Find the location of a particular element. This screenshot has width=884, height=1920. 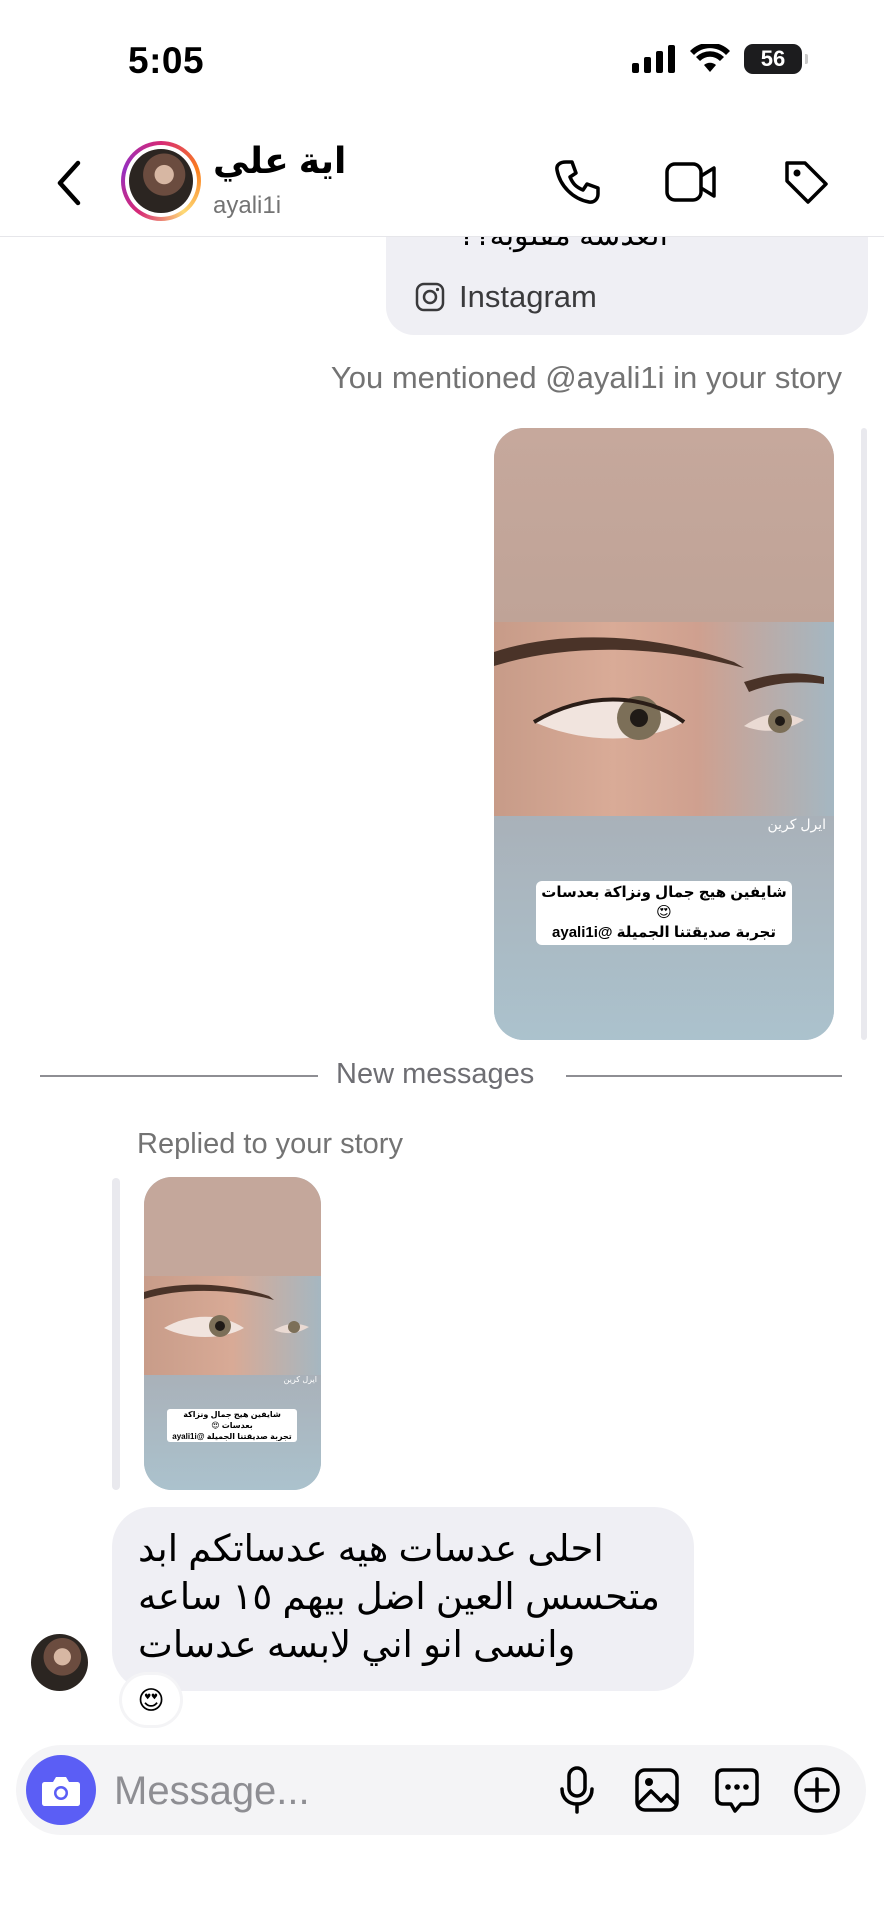

thumbnail-caption-line2: تجربة صديقتنا الجميلة @ayali1i is located at coordinates (232, 1436).